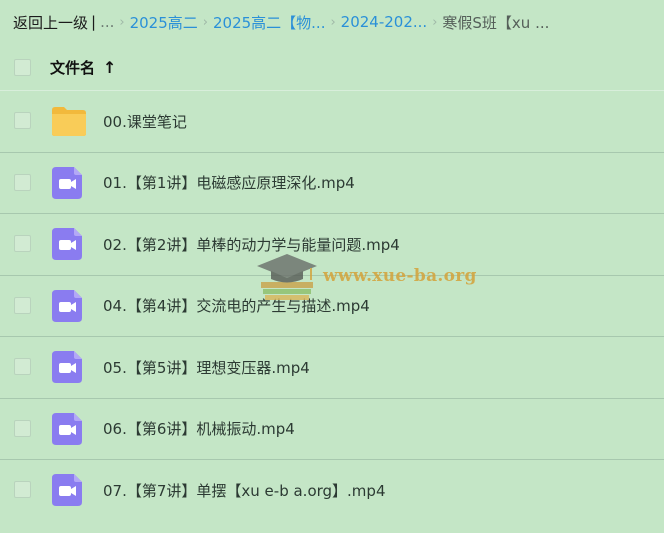 This screenshot has width=664, height=533. What do you see at coordinates (206, 367) in the screenshot?
I see `file-name: 05.【第5讲】理想变压器.mp4` at bounding box center [206, 367].